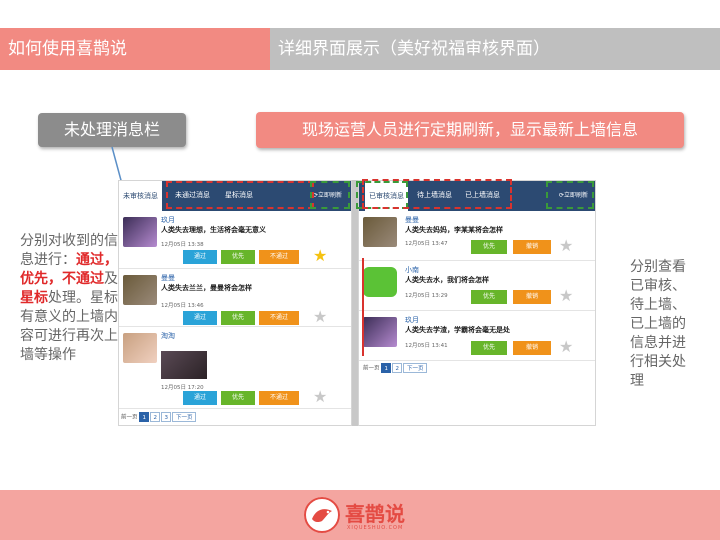 This screenshot has height=540, width=720. Describe the element at coordinates (90, 260) in the screenshot. I see `note-pass: 通过` at that location.